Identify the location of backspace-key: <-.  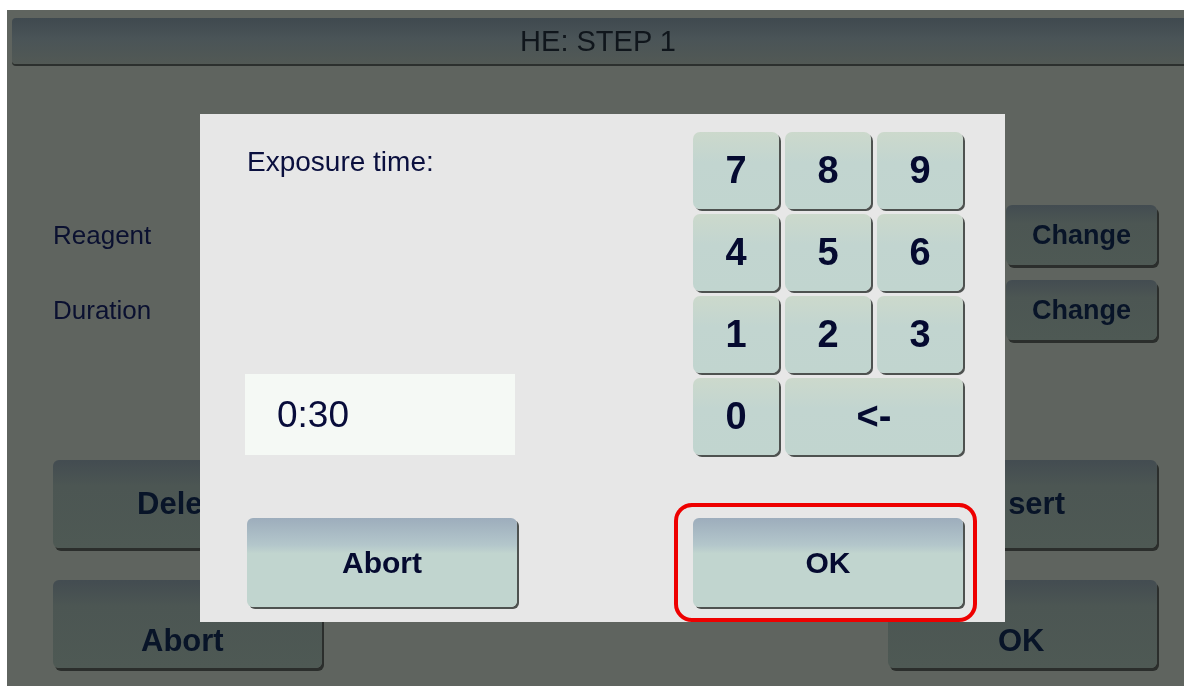
(874, 416).